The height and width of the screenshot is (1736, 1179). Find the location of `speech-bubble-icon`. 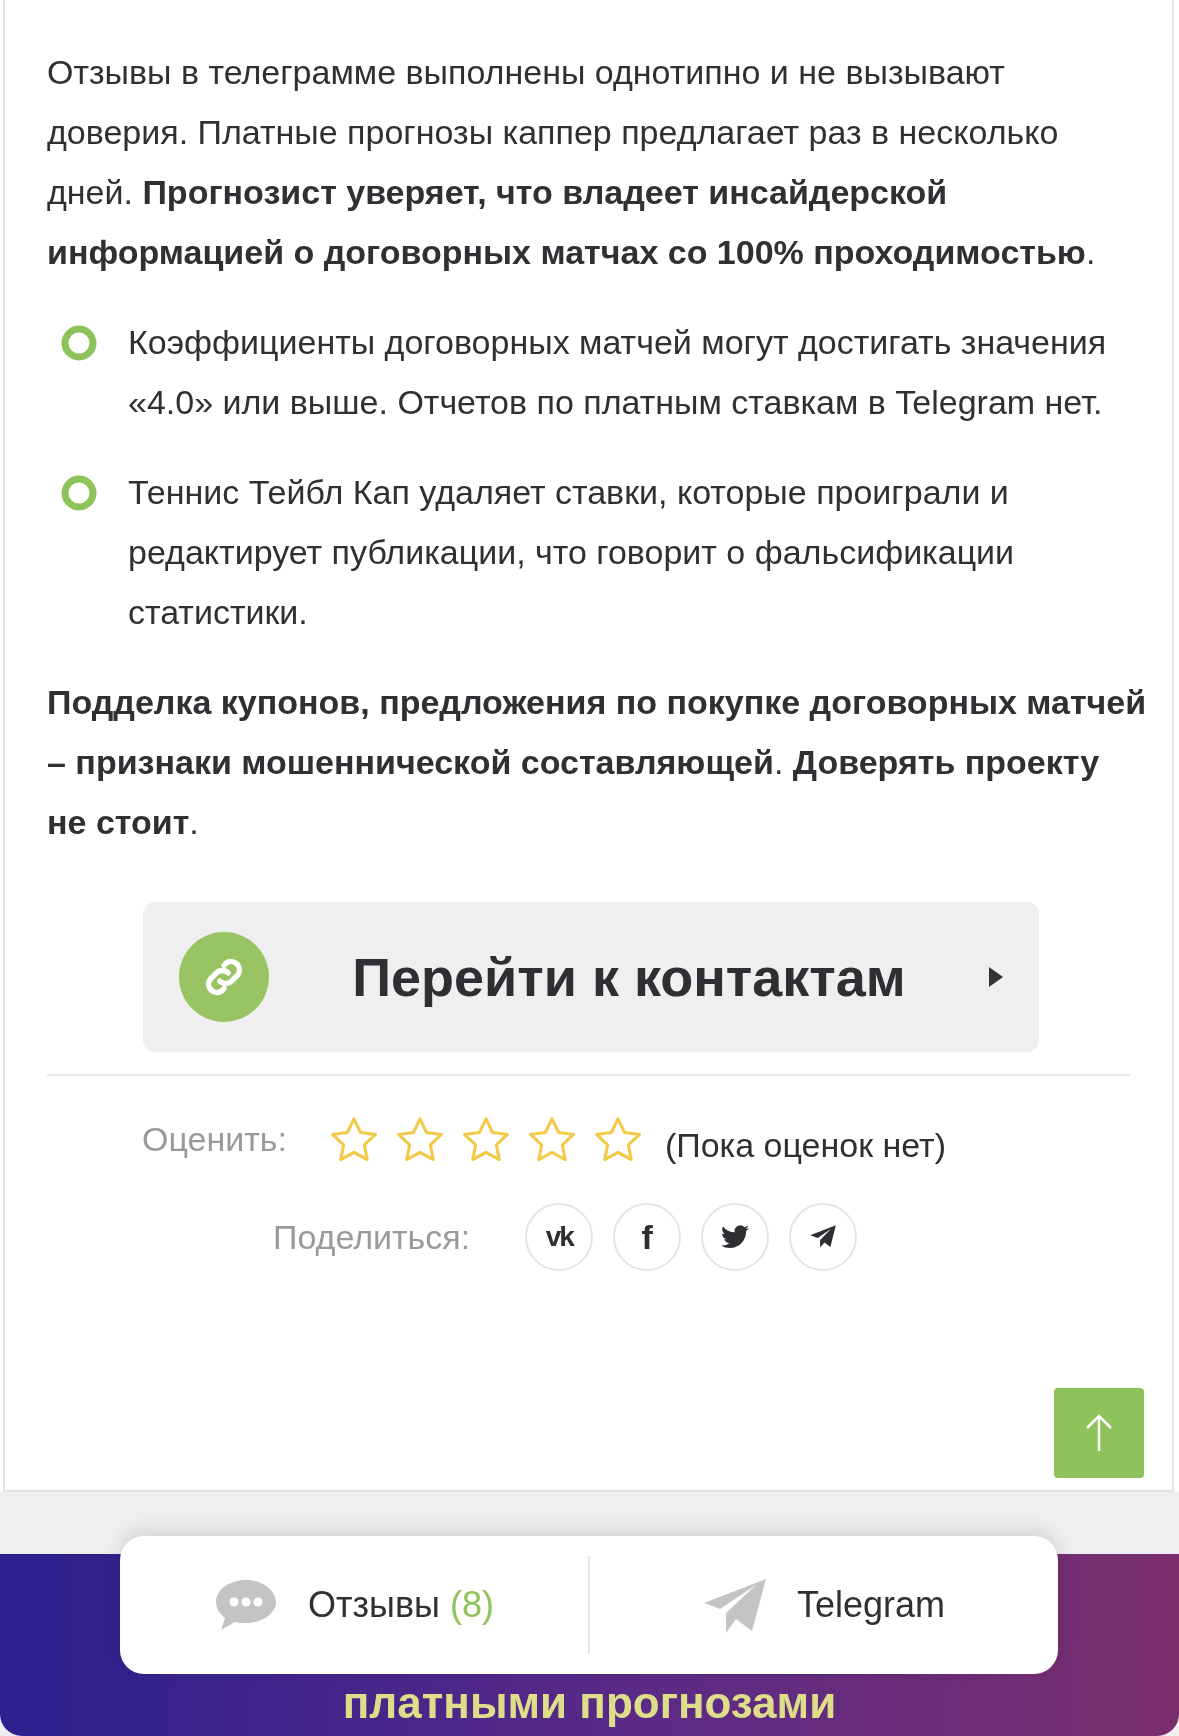

speech-bubble-icon is located at coordinates (246, 1605).